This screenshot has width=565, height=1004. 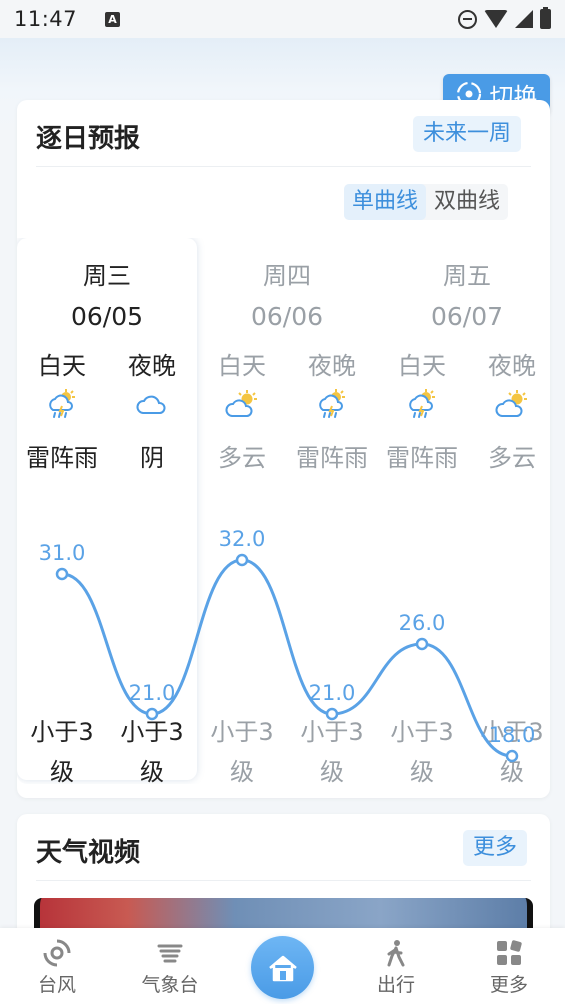 What do you see at coordinates (88, 853) in the screenshot?
I see `video-title: 天气视频` at bounding box center [88, 853].